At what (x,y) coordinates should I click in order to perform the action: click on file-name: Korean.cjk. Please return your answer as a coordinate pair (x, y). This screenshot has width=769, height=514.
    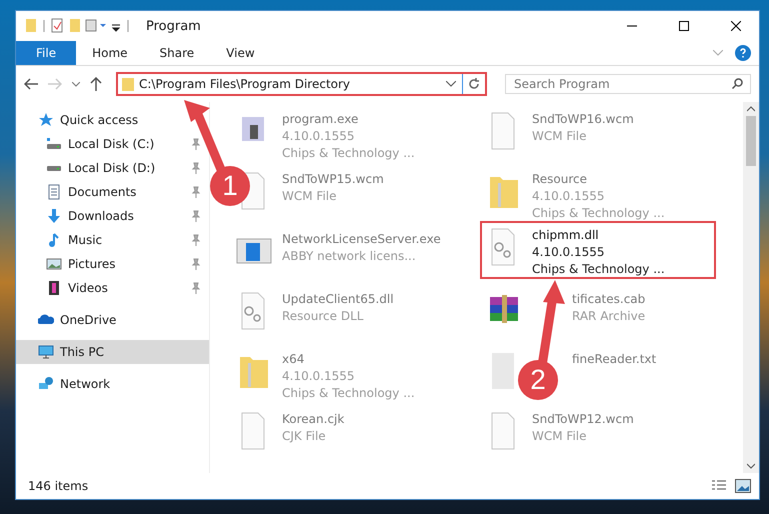
    Looking at the image, I should click on (313, 419).